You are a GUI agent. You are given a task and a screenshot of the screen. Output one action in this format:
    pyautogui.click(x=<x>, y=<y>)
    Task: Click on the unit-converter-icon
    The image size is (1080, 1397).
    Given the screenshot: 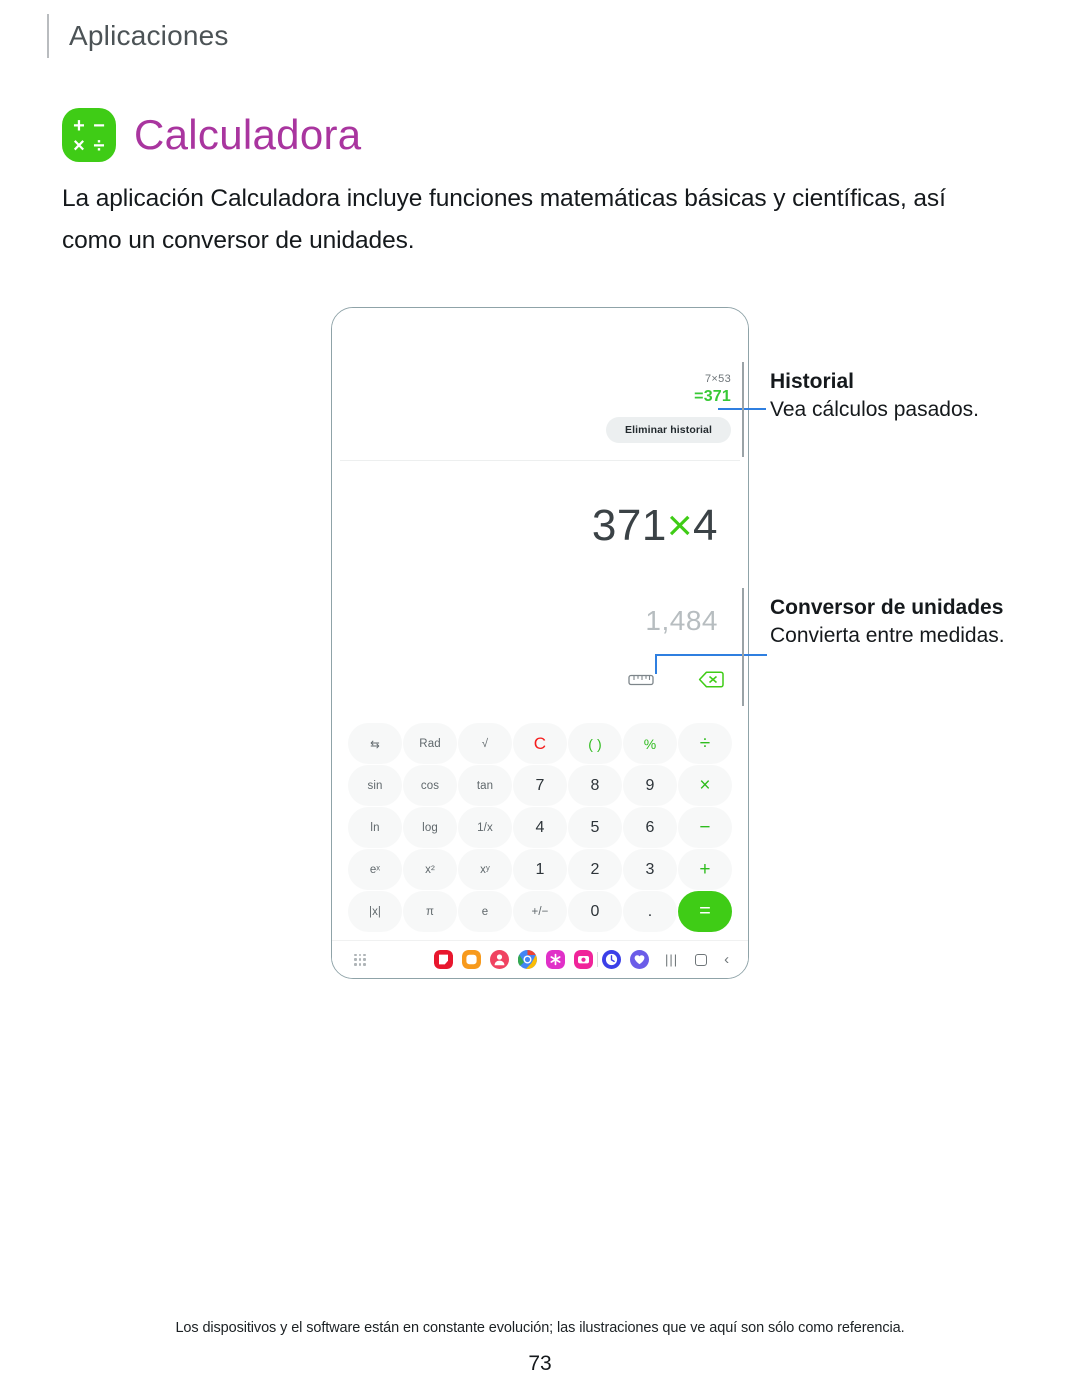 What is the action you would take?
    pyautogui.click(x=641, y=680)
    